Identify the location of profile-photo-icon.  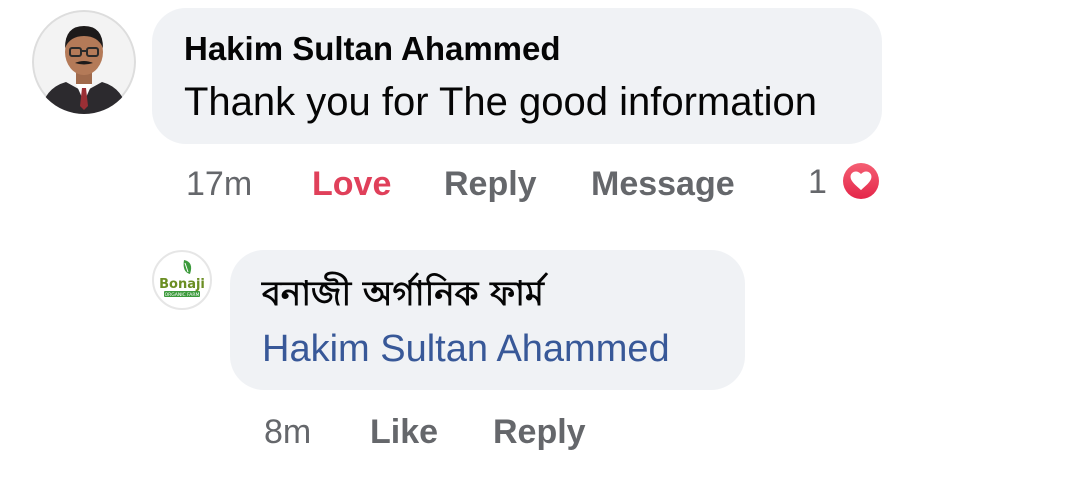
(84, 62).